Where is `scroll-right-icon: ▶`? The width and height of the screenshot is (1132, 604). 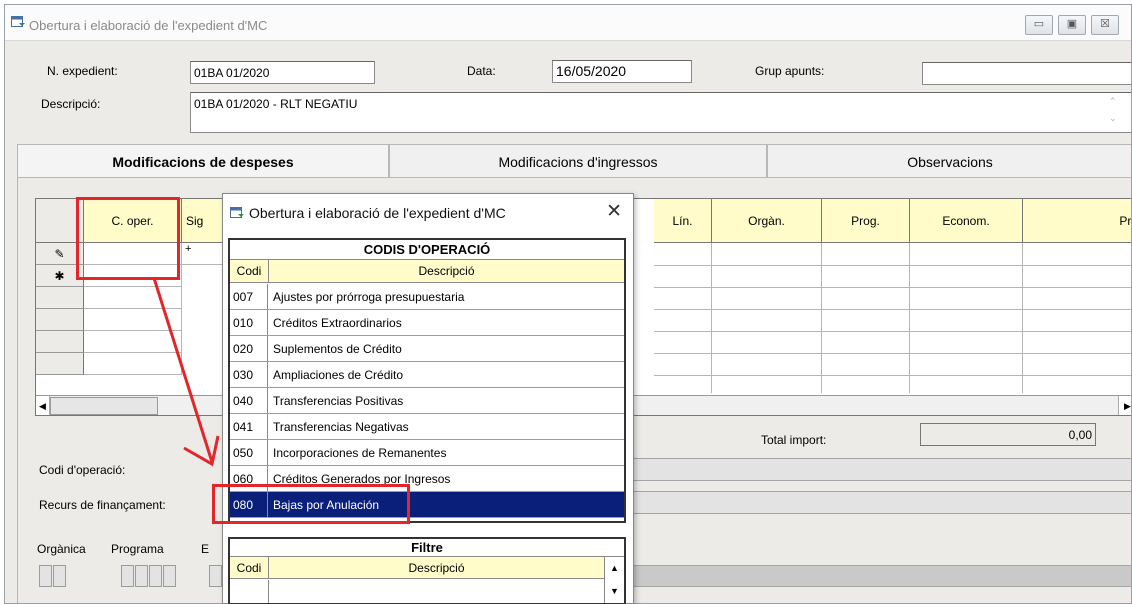
scroll-right-icon: ▶ is located at coordinates (1124, 405).